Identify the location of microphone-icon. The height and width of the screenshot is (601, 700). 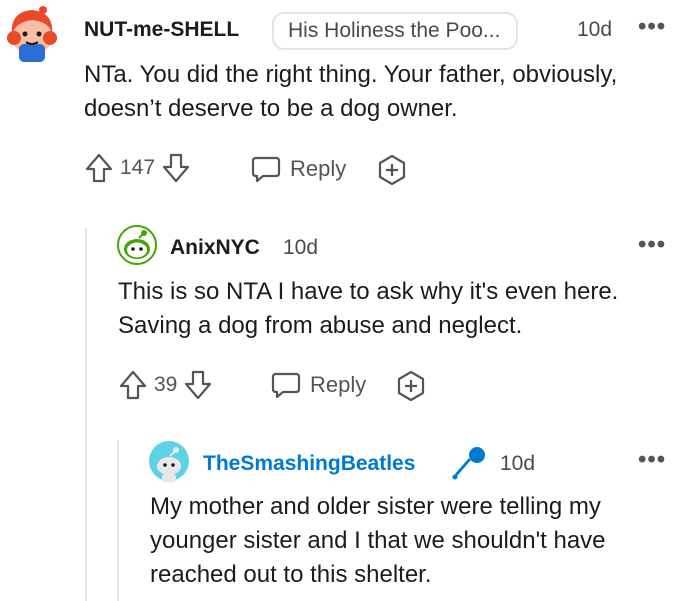
(469, 463).